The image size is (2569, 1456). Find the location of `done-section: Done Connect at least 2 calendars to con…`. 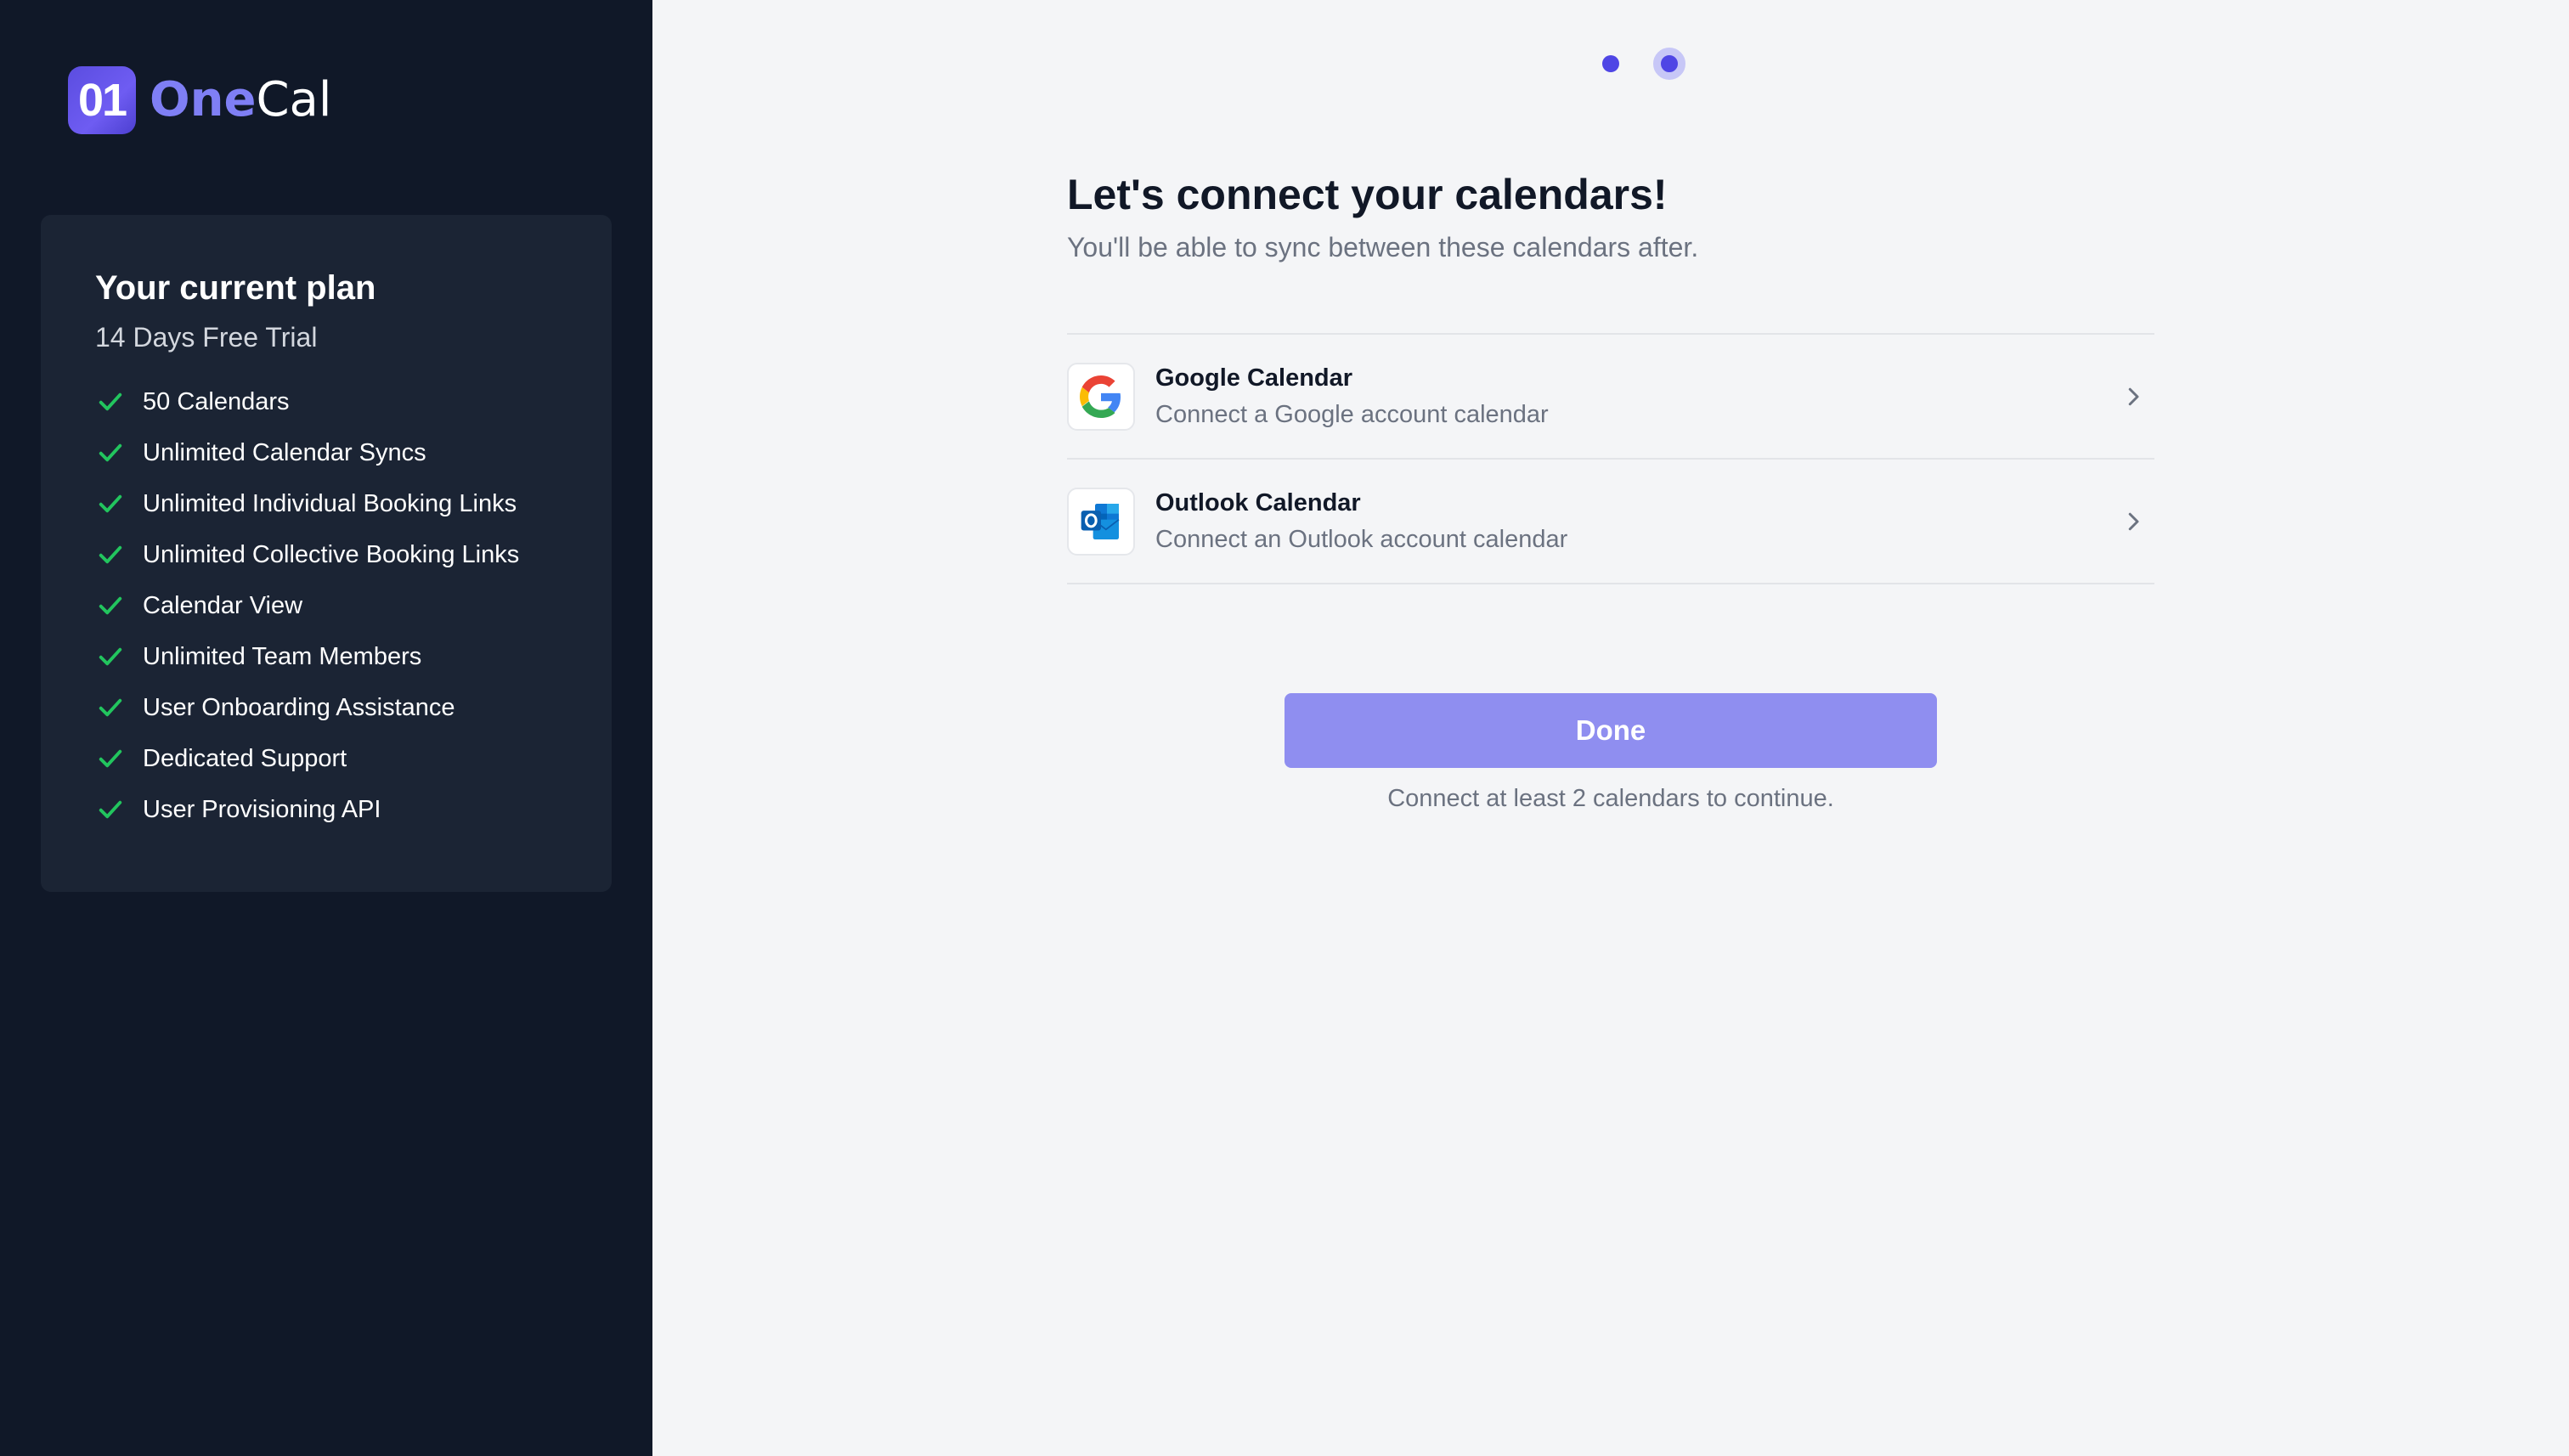

done-section: Done Connect at least 2 calendars to con… is located at coordinates (1611, 753).